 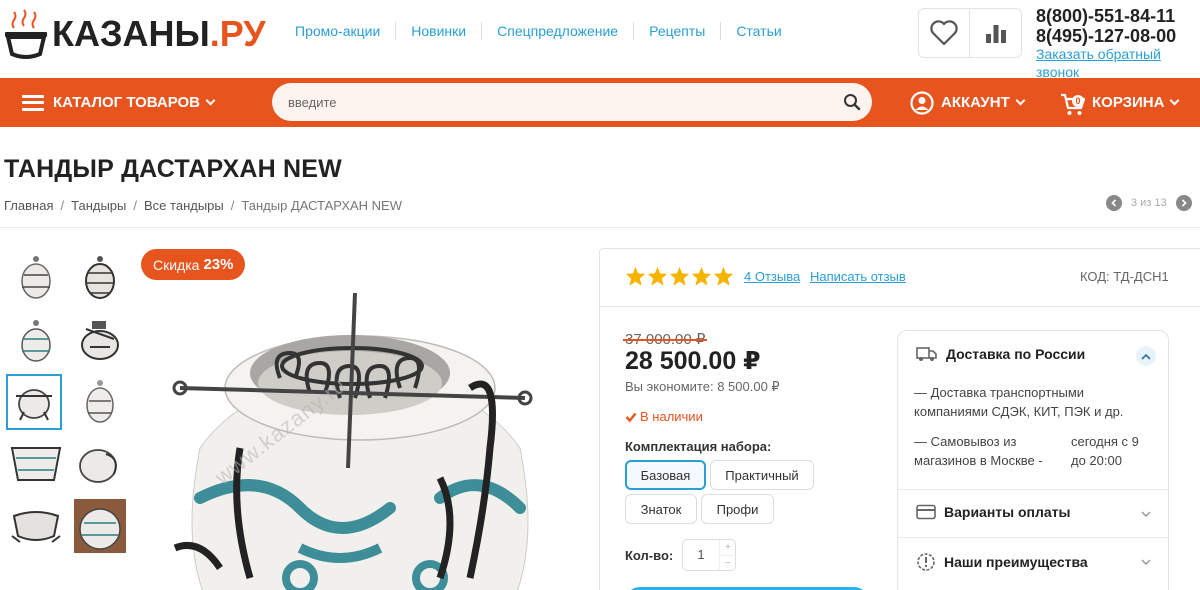 I want to click on delivery-header: Доставка по России, so click(x=1000, y=354).